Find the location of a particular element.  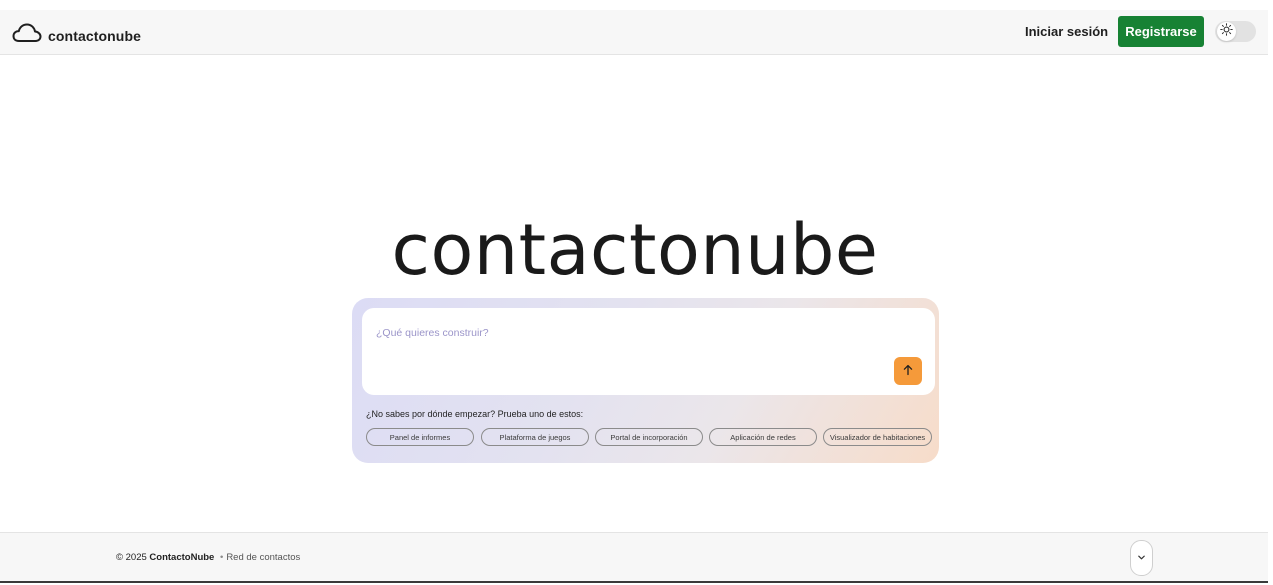

tagline: Red de contactos is located at coordinates (263, 557).